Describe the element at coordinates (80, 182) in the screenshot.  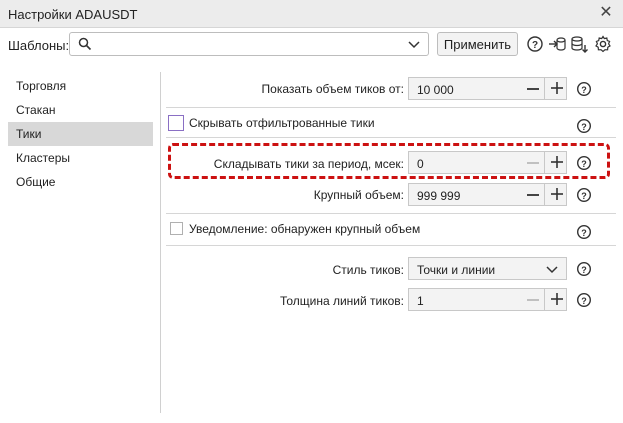
I see `nav-item-general: Общие` at that location.